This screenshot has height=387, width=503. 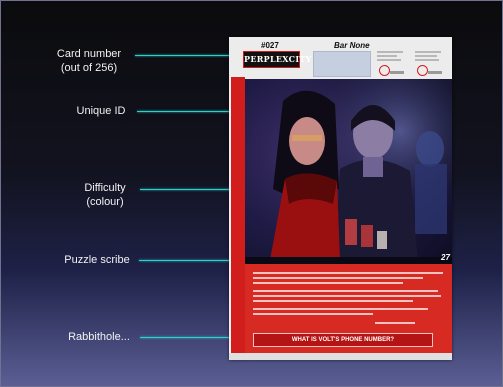 What do you see at coordinates (89, 68) in the screenshot?
I see `callout-card-number-line2: (out of 256)` at bounding box center [89, 68].